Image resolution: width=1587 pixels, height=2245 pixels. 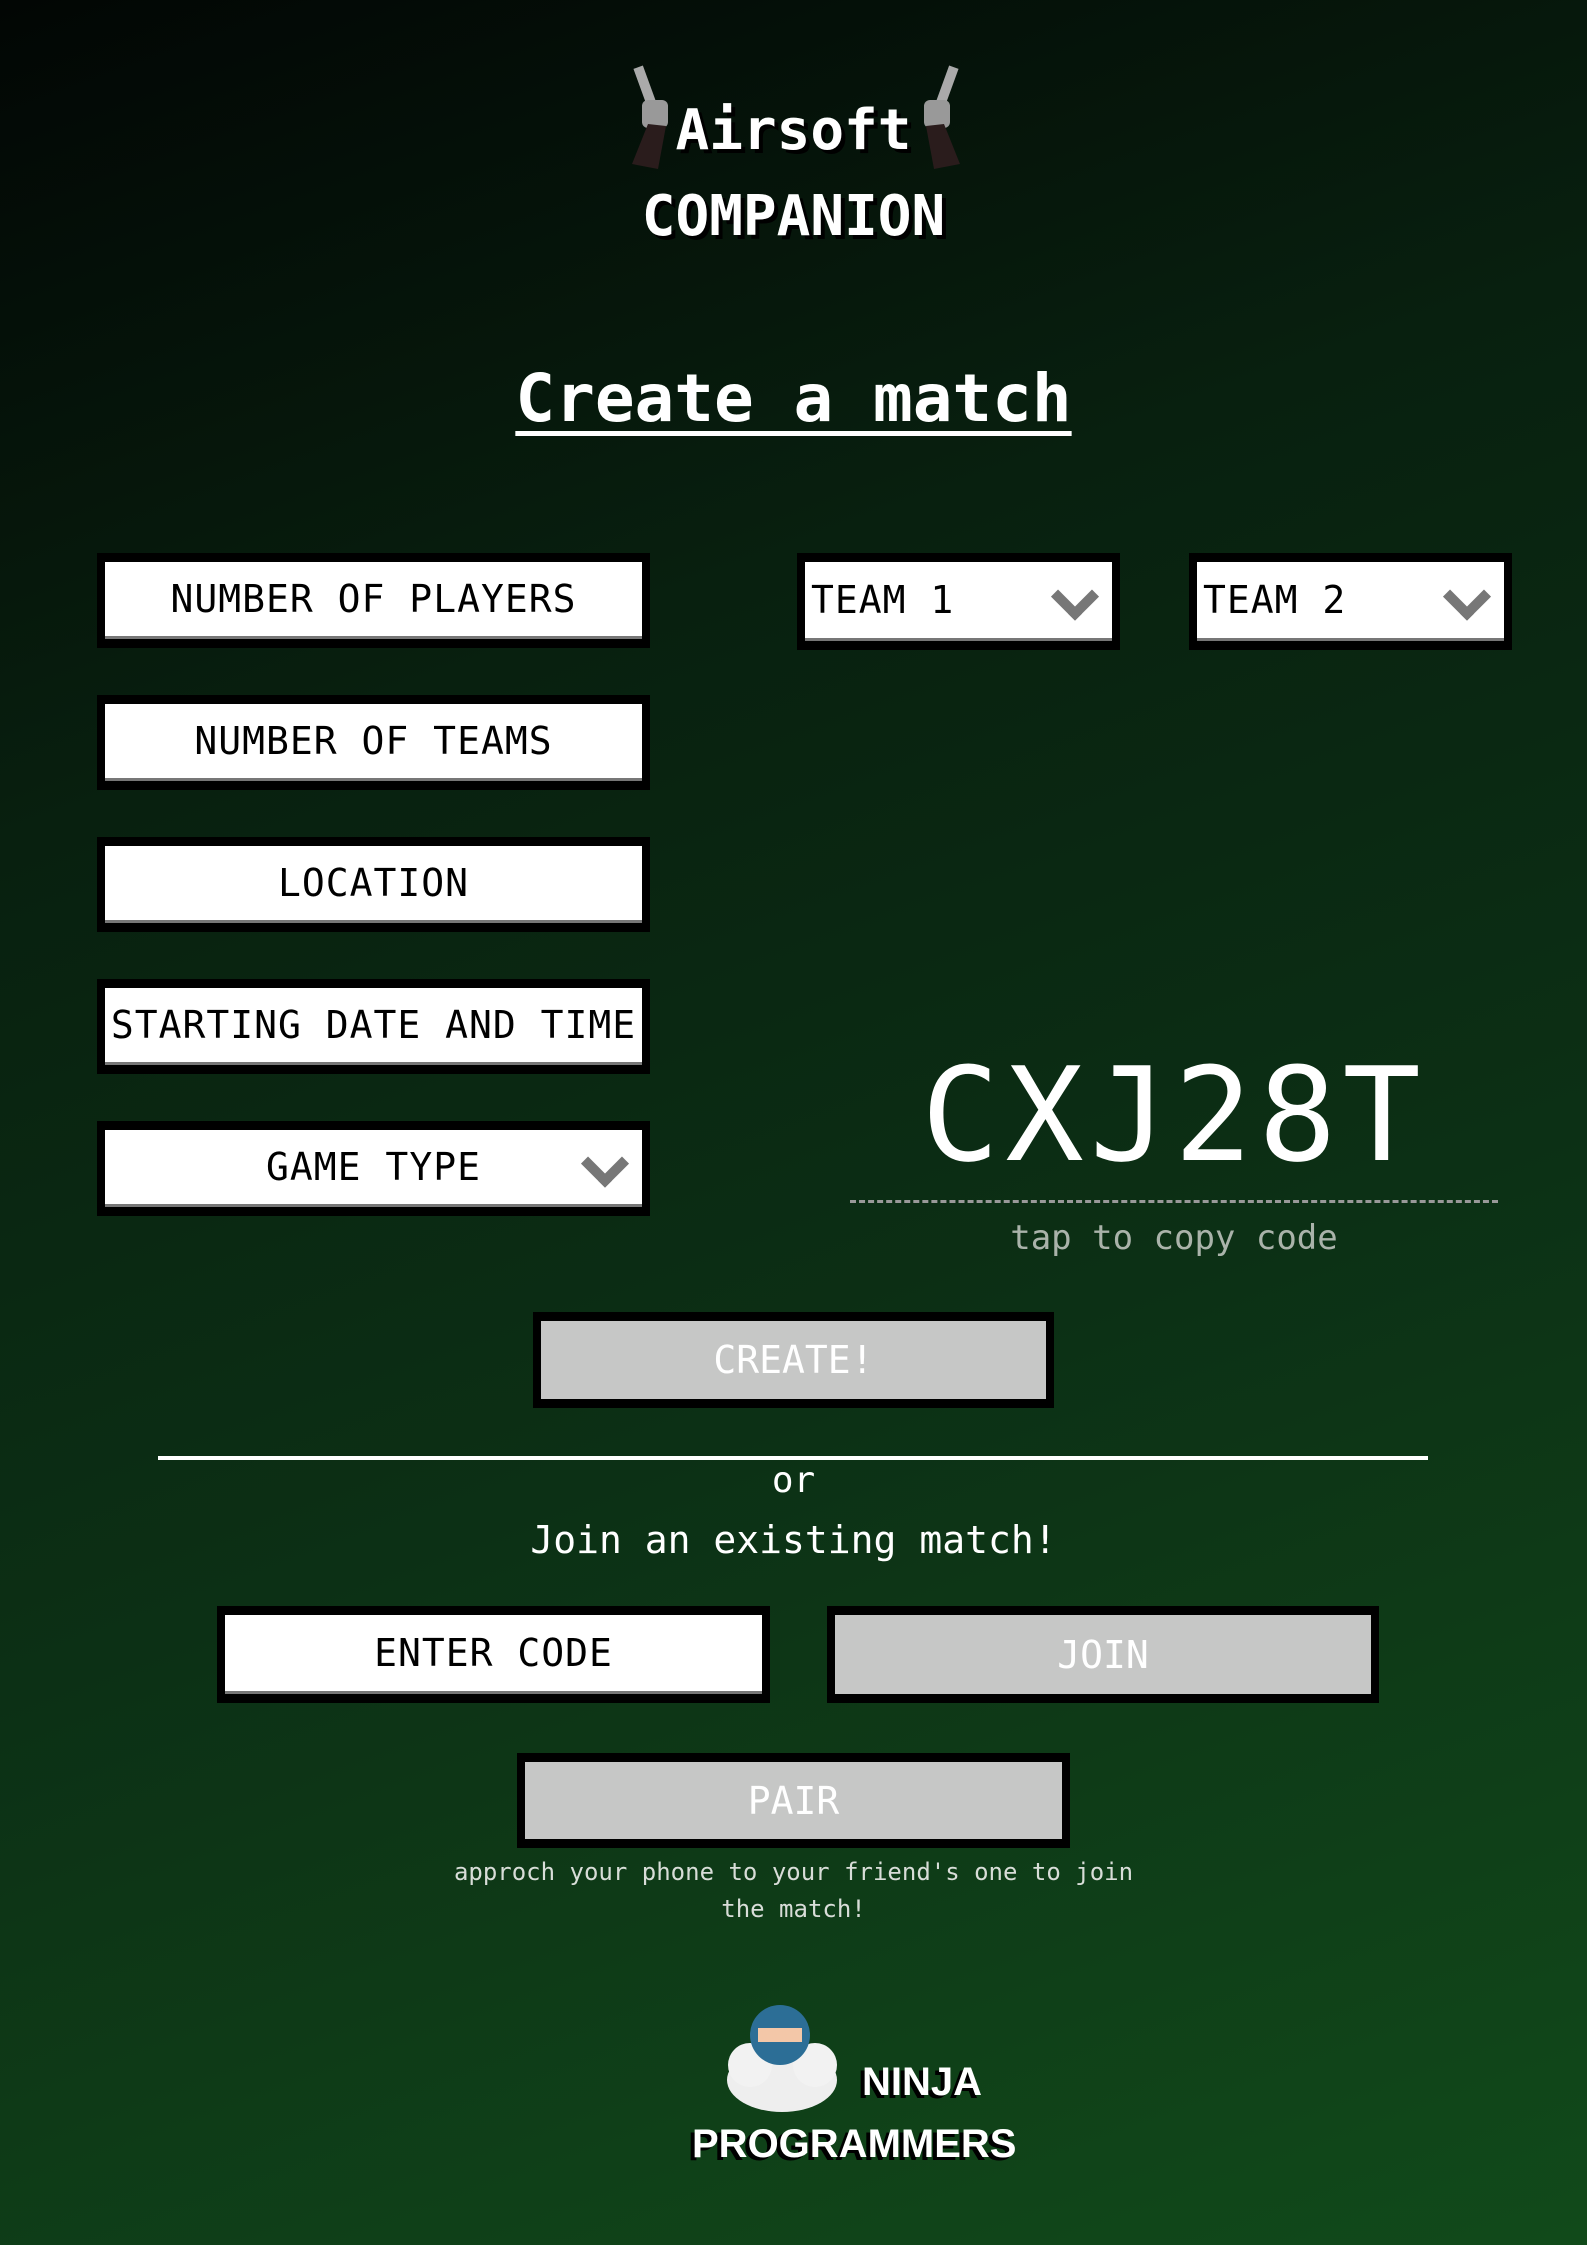 I want to click on join-heading: Join an existing match!, so click(x=793, y=1540).